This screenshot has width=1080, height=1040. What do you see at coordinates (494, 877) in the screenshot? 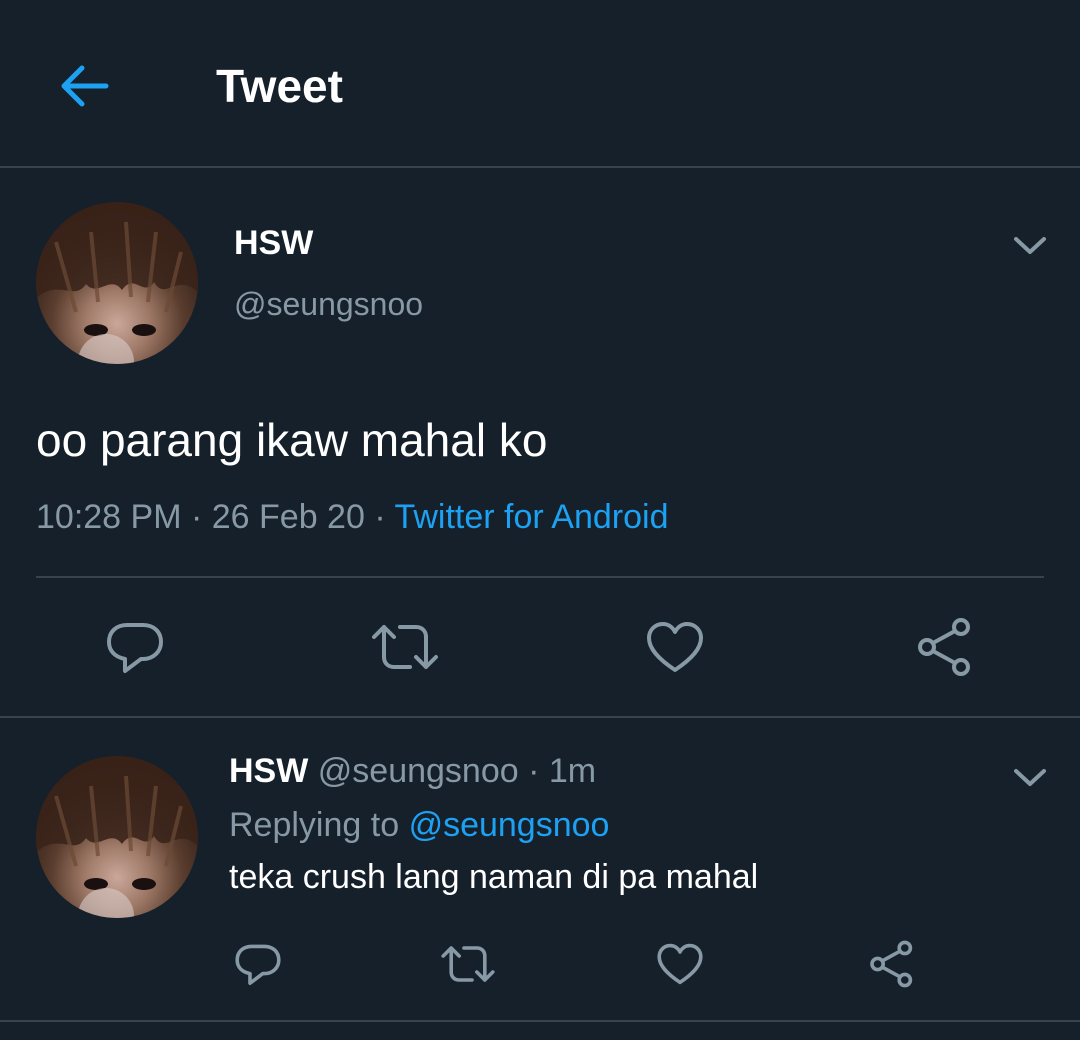
I see `reply-text: teka crush lang naman di pa mahal` at bounding box center [494, 877].